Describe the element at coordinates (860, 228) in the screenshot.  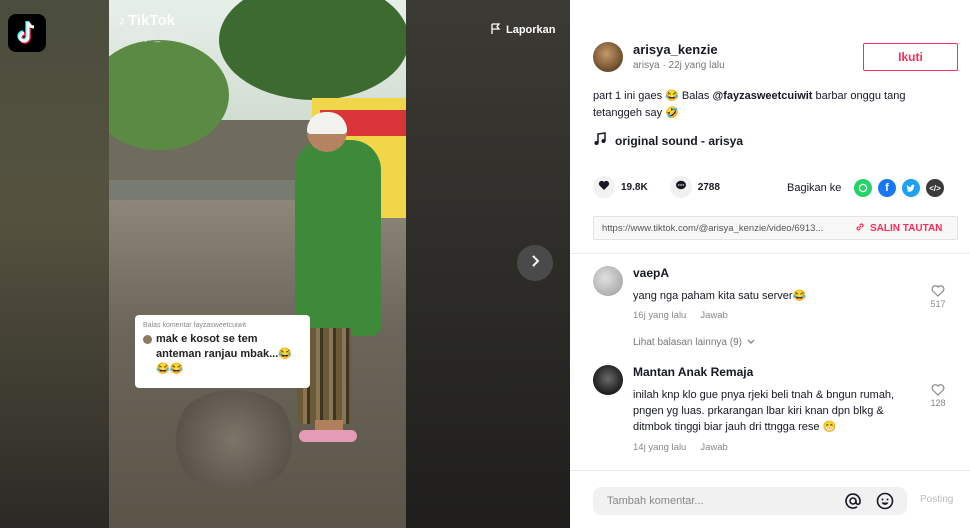
I see `link-icon` at that location.